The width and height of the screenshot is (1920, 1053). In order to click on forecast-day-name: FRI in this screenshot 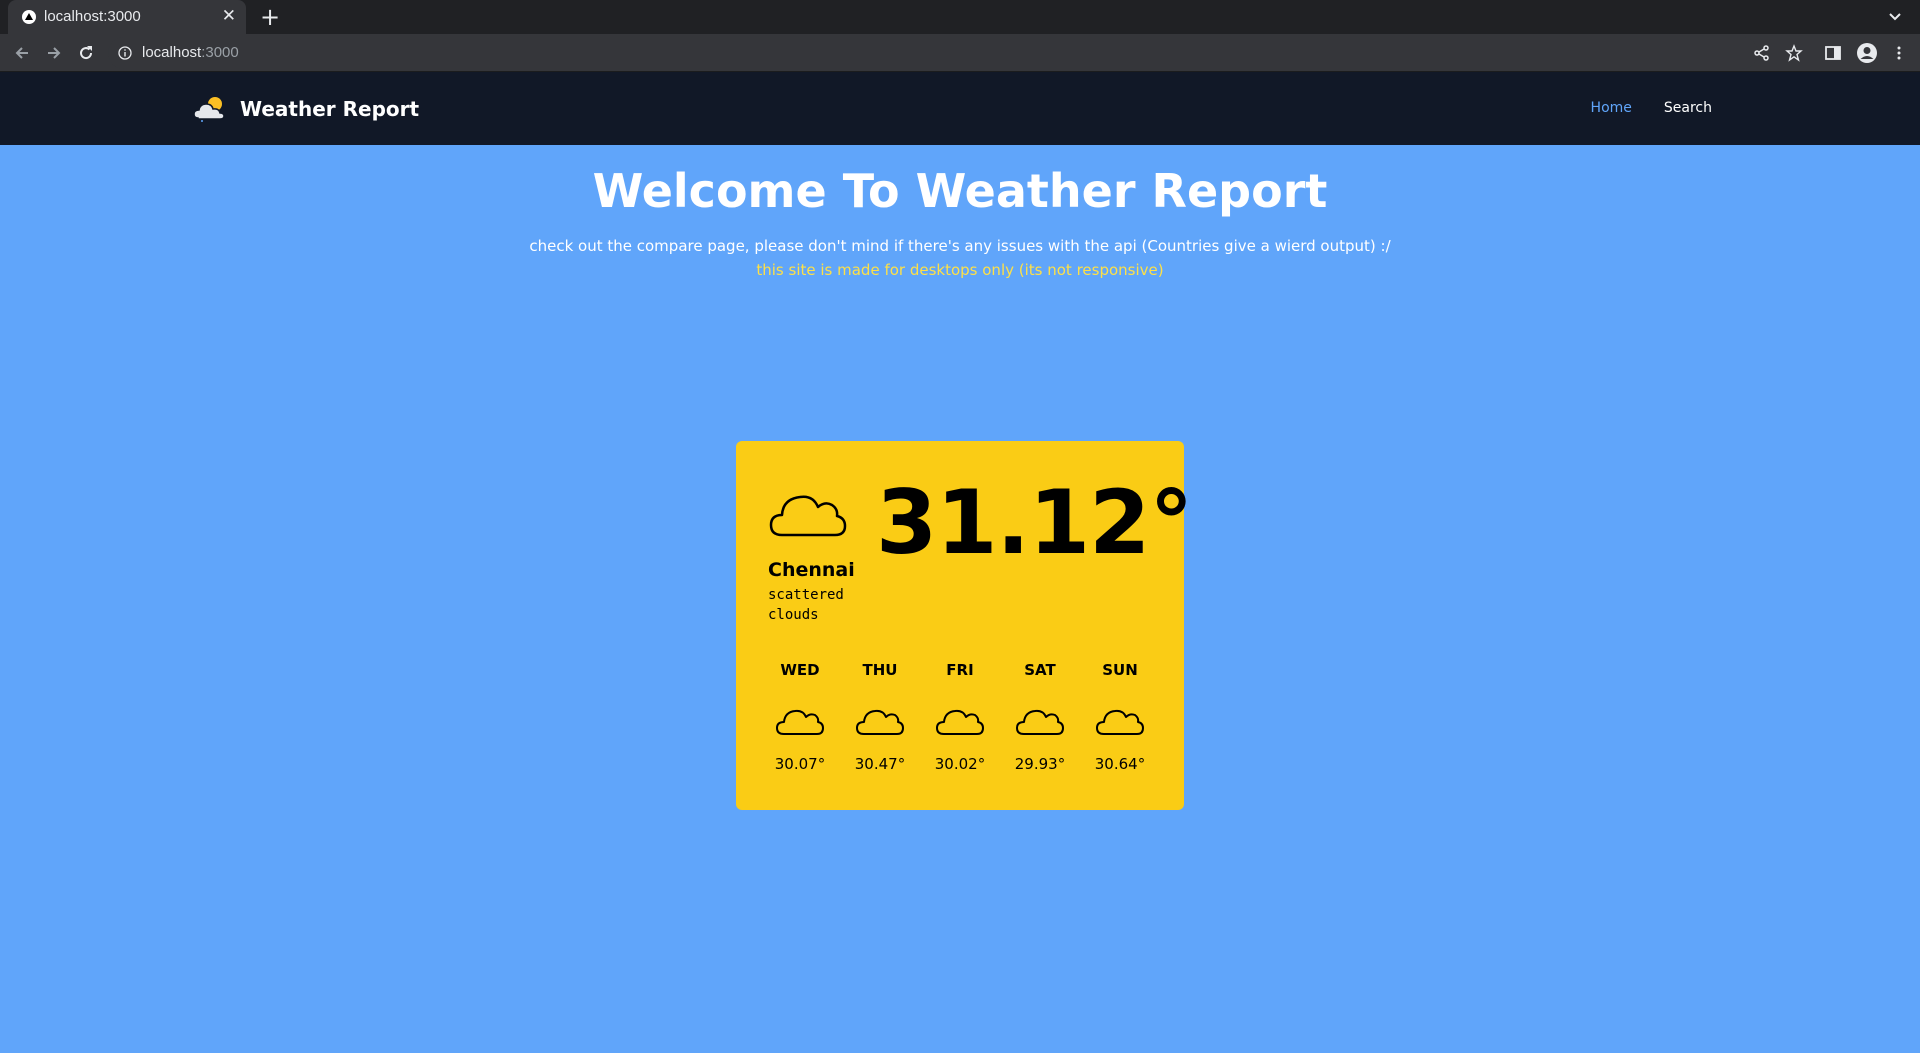, I will do `click(960, 670)`.